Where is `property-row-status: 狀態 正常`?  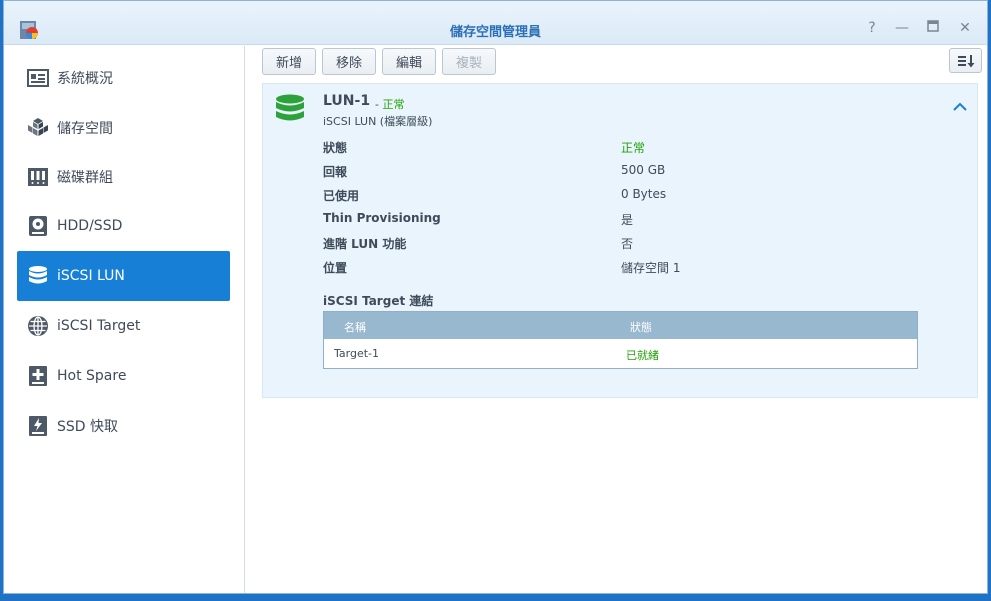 property-row-status: 狀態 正常 is located at coordinates (643, 149).